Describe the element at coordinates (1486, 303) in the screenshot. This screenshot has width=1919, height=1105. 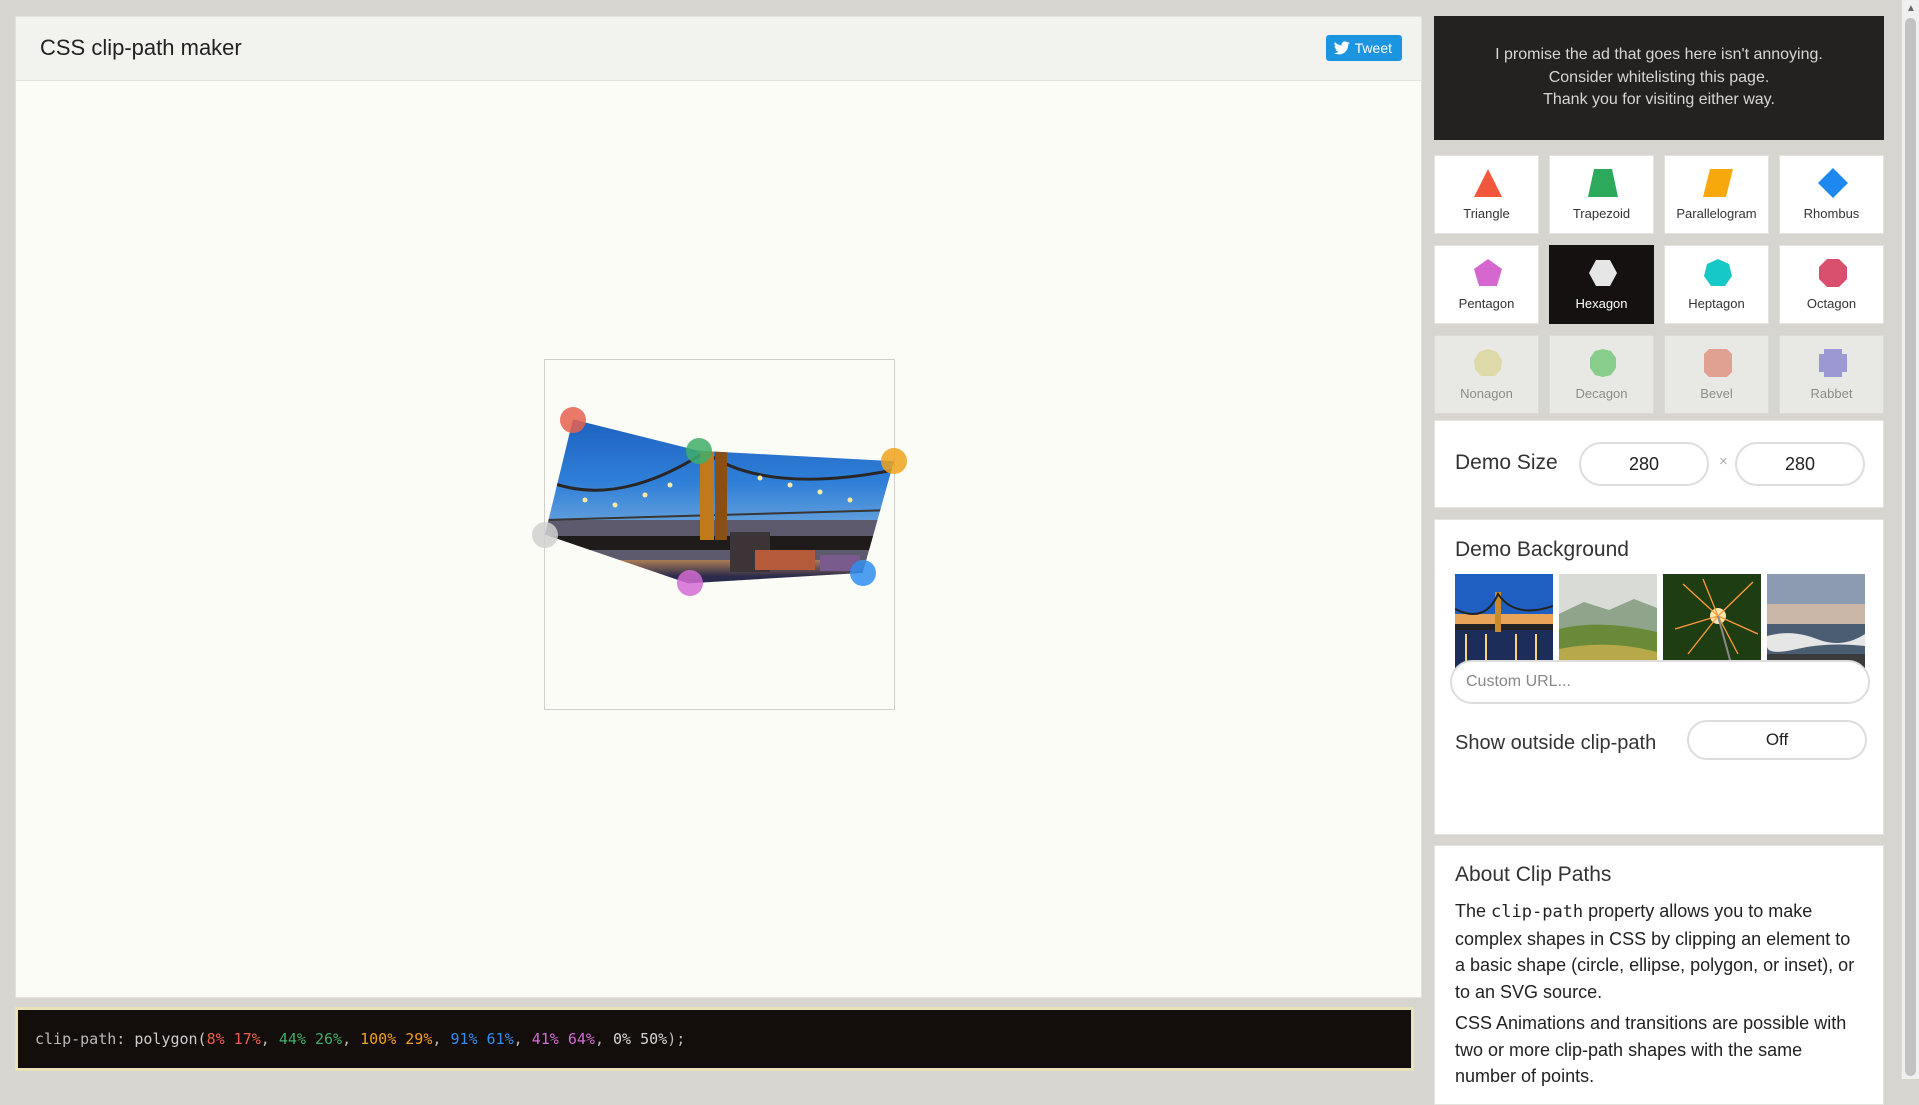
I see `shape-label: Pentagon` at that location.